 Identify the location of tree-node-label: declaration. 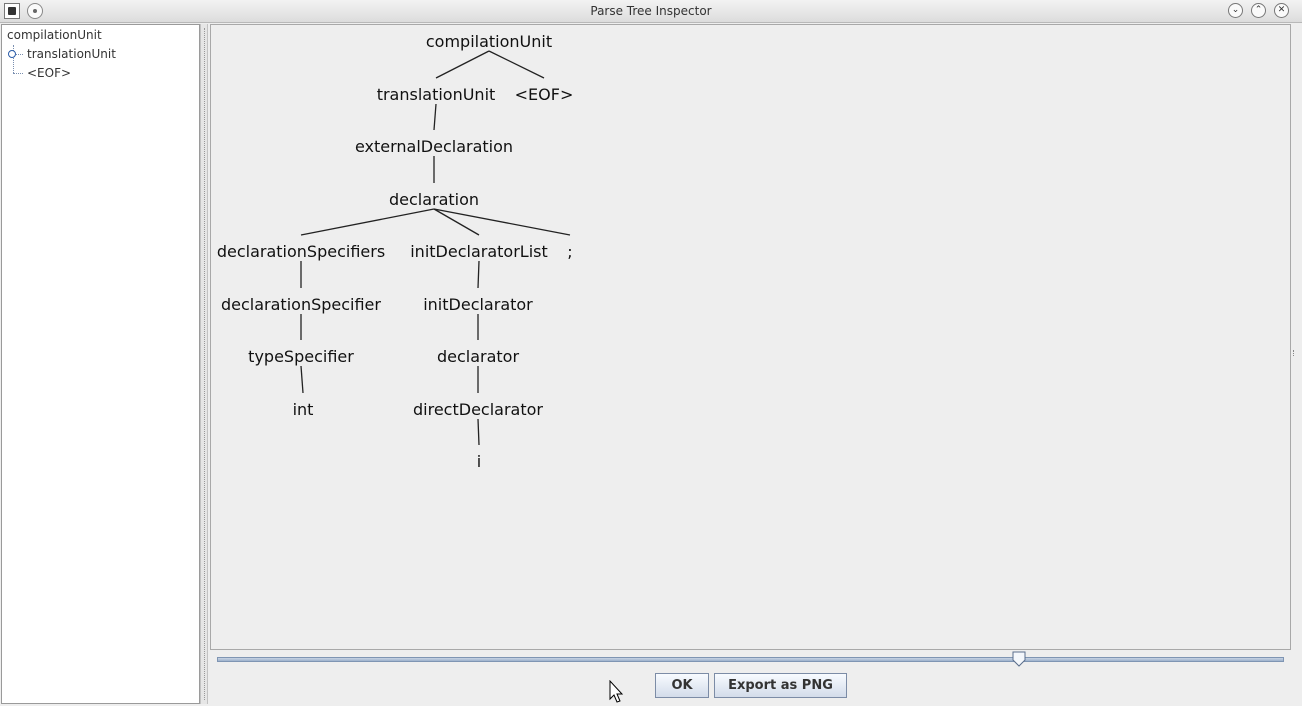
(434, 199).